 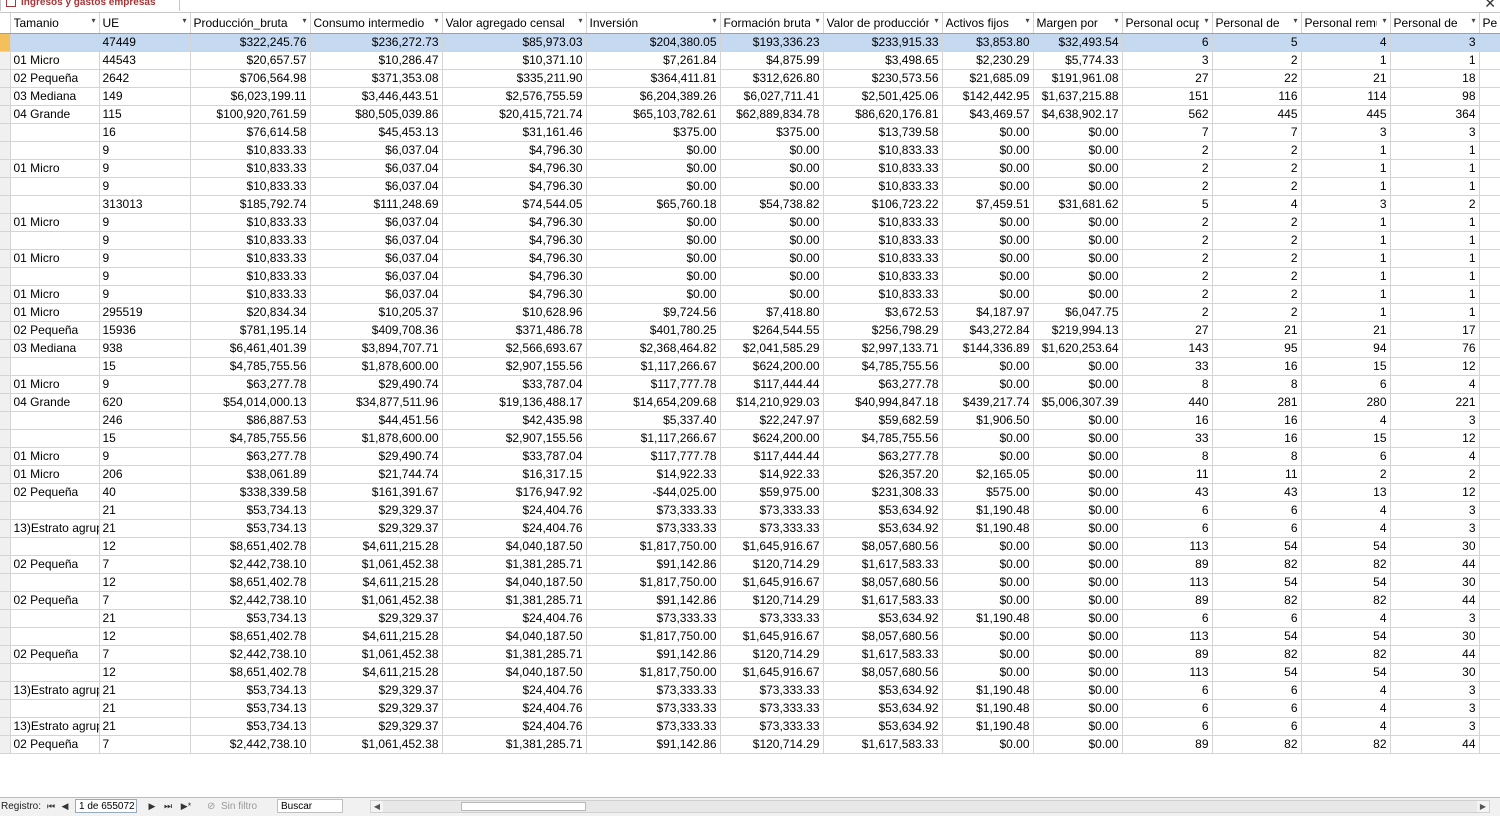 What do you see at coordinates (883, 564) in the screenshot?
I see `table-cell: $1,617,583.33` at bounding box center [883, 564].